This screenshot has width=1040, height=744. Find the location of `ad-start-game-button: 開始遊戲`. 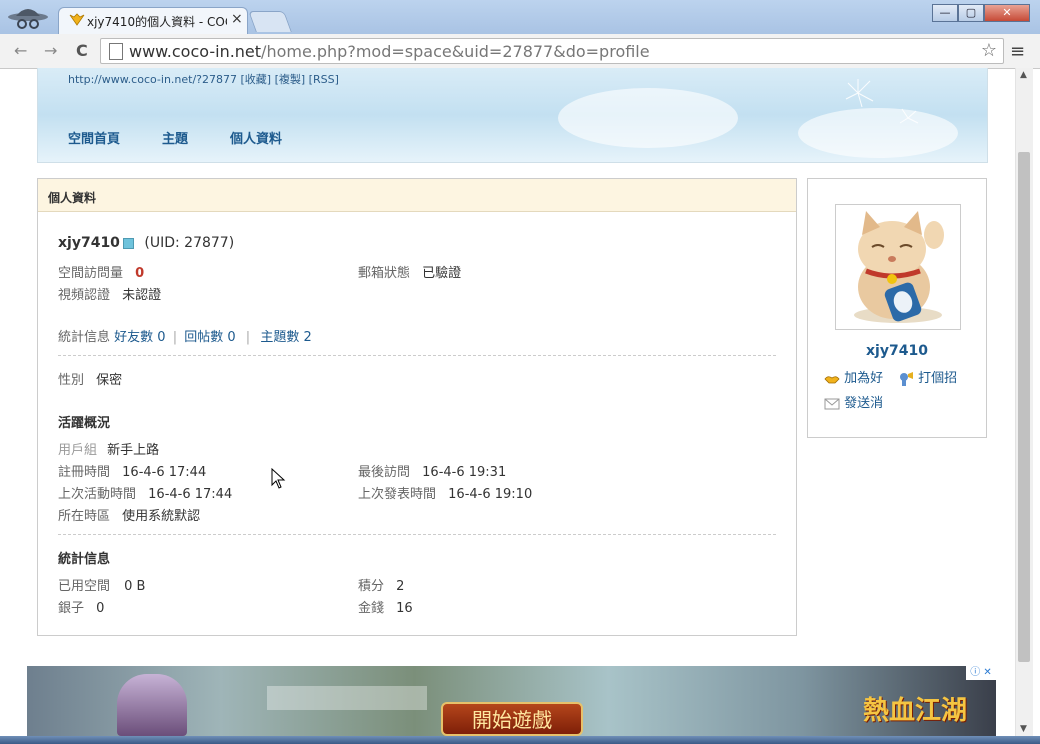

ad-start-game-button: 開始遊戲 is located at coordinates (512, 719).